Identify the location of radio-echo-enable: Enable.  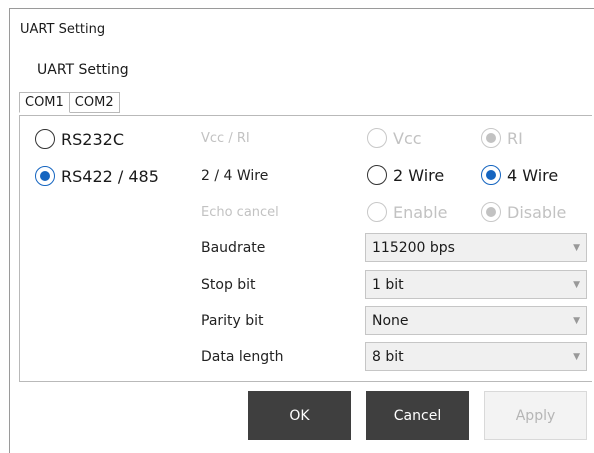
(407, 212).